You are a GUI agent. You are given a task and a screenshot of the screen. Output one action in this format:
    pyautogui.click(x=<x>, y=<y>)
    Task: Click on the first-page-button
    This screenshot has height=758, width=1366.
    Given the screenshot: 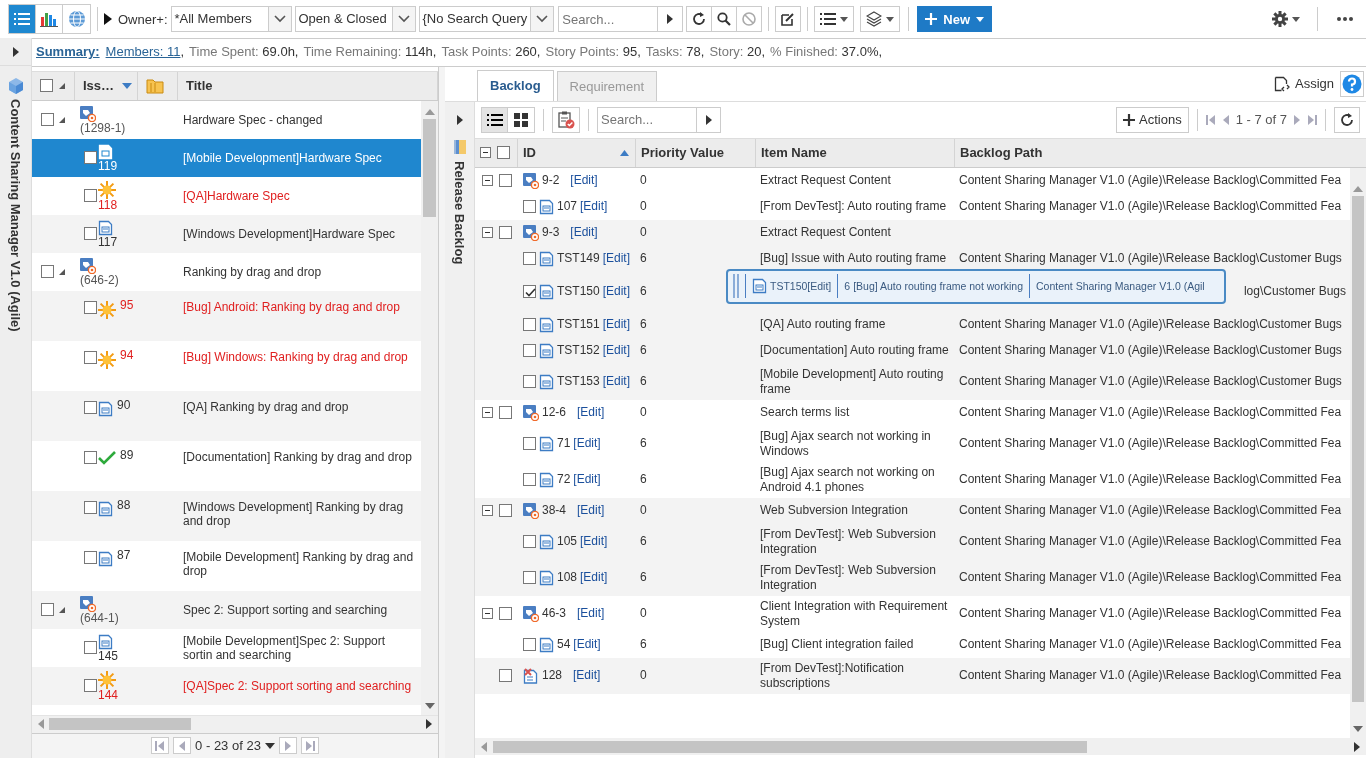 What is the action you would take?
    pyautogui.click(x=1210, y=119)
    